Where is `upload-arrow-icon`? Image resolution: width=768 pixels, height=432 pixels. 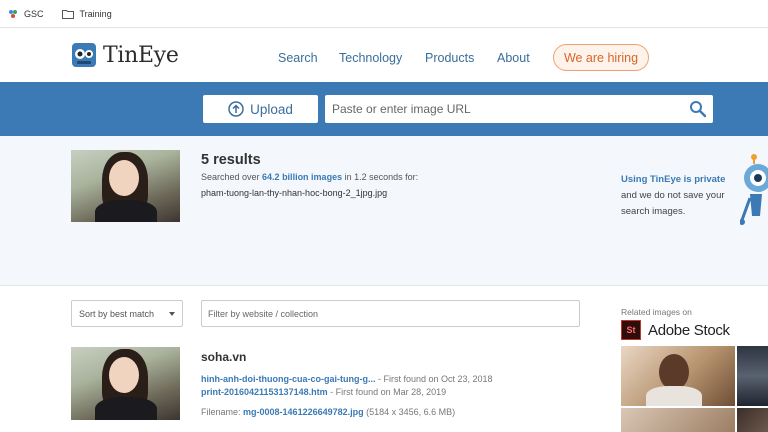 upload-arrow-icon is located at coordinates (236, 109).